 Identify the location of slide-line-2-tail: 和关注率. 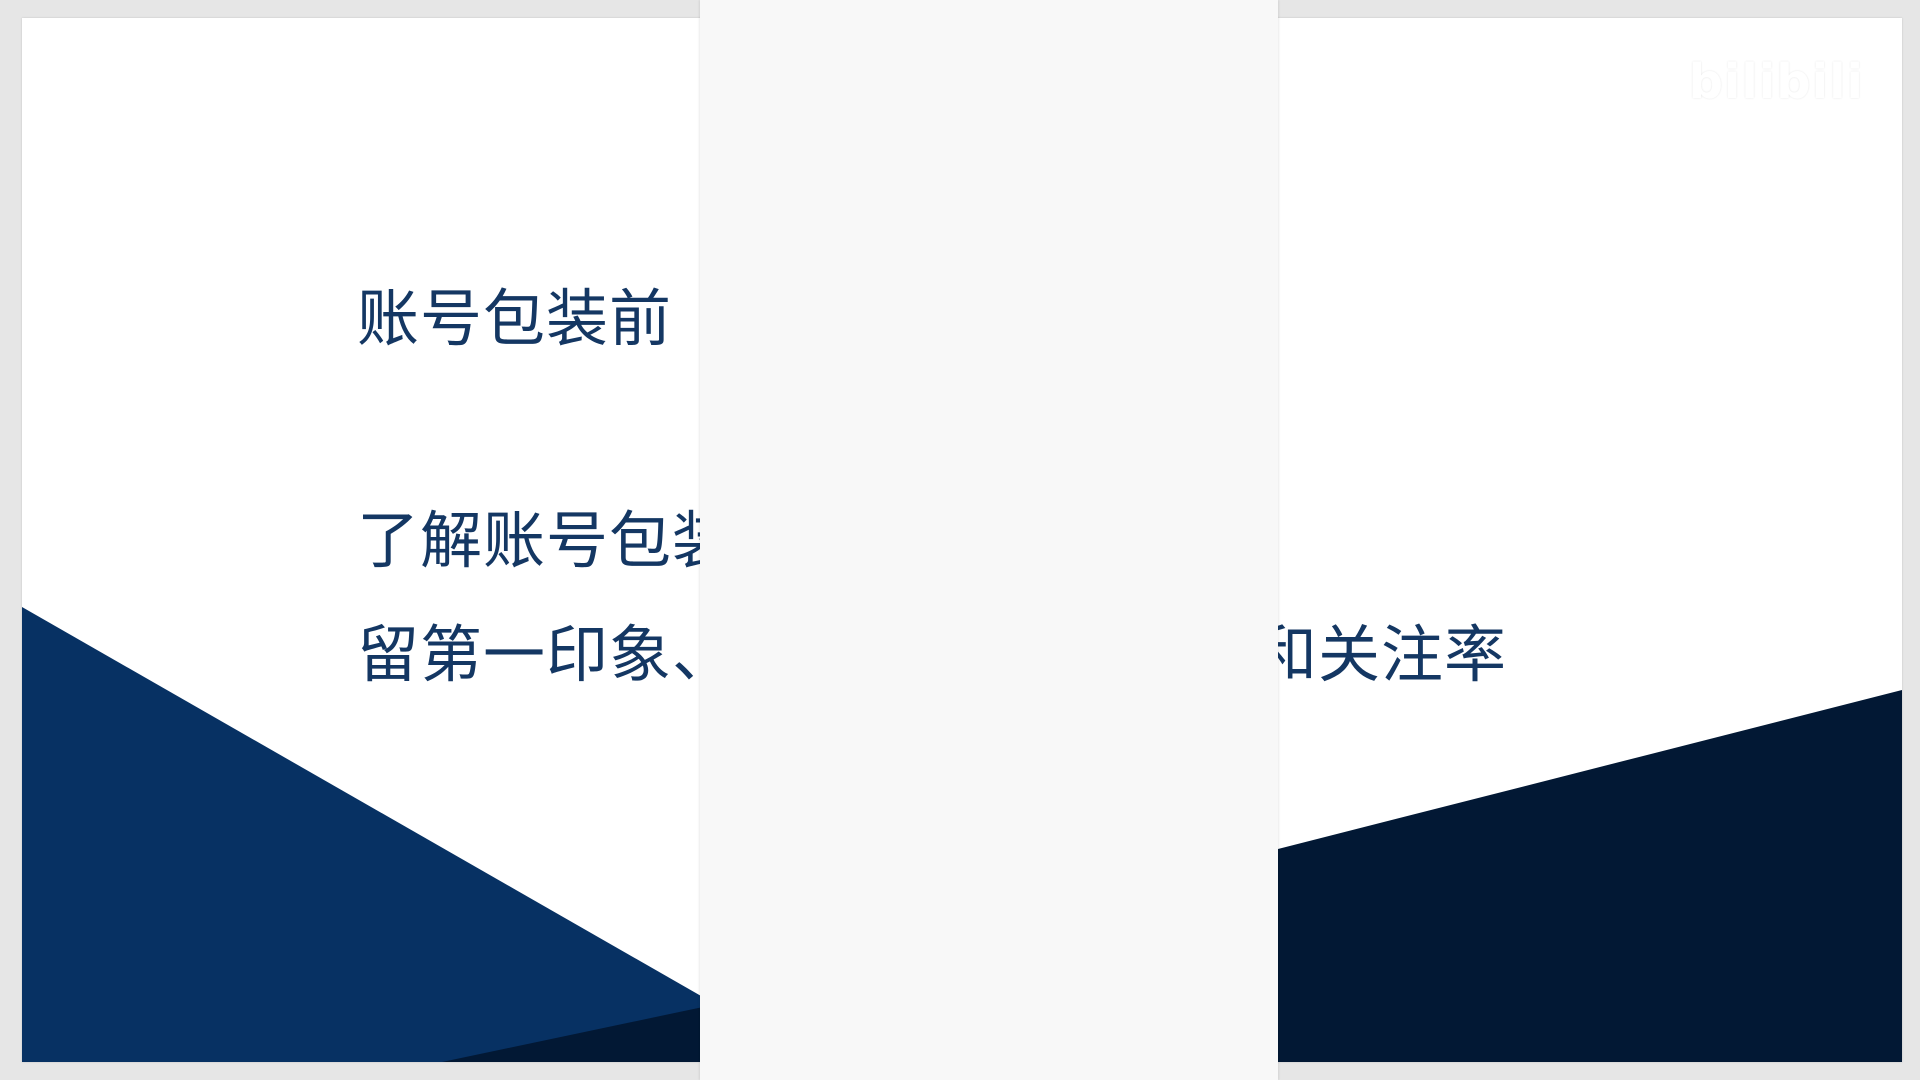
(1381, 654).